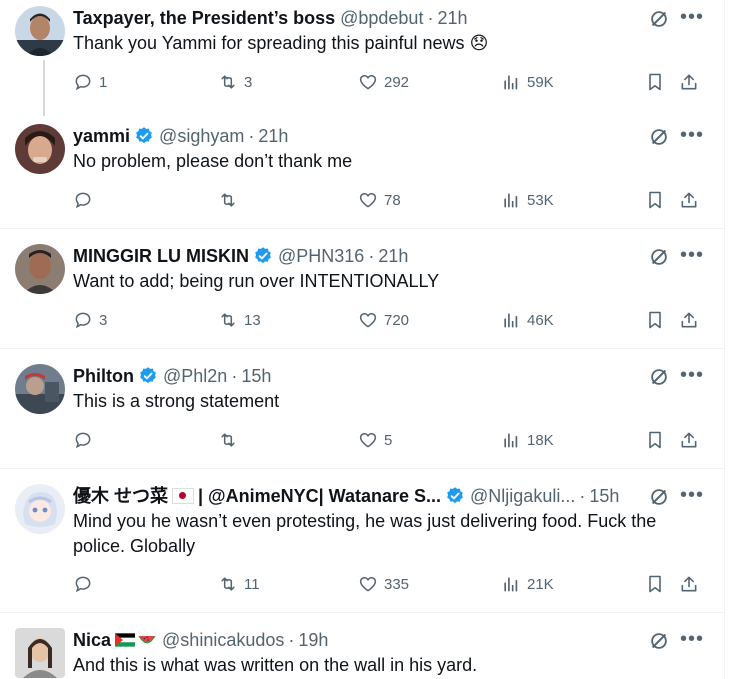 The width and height of the screenshot is (750, 679). Describe the element at coordinates (204, 18) in the screenshot. I see `author-name: Taxpayer, the President’s boss` at that location.